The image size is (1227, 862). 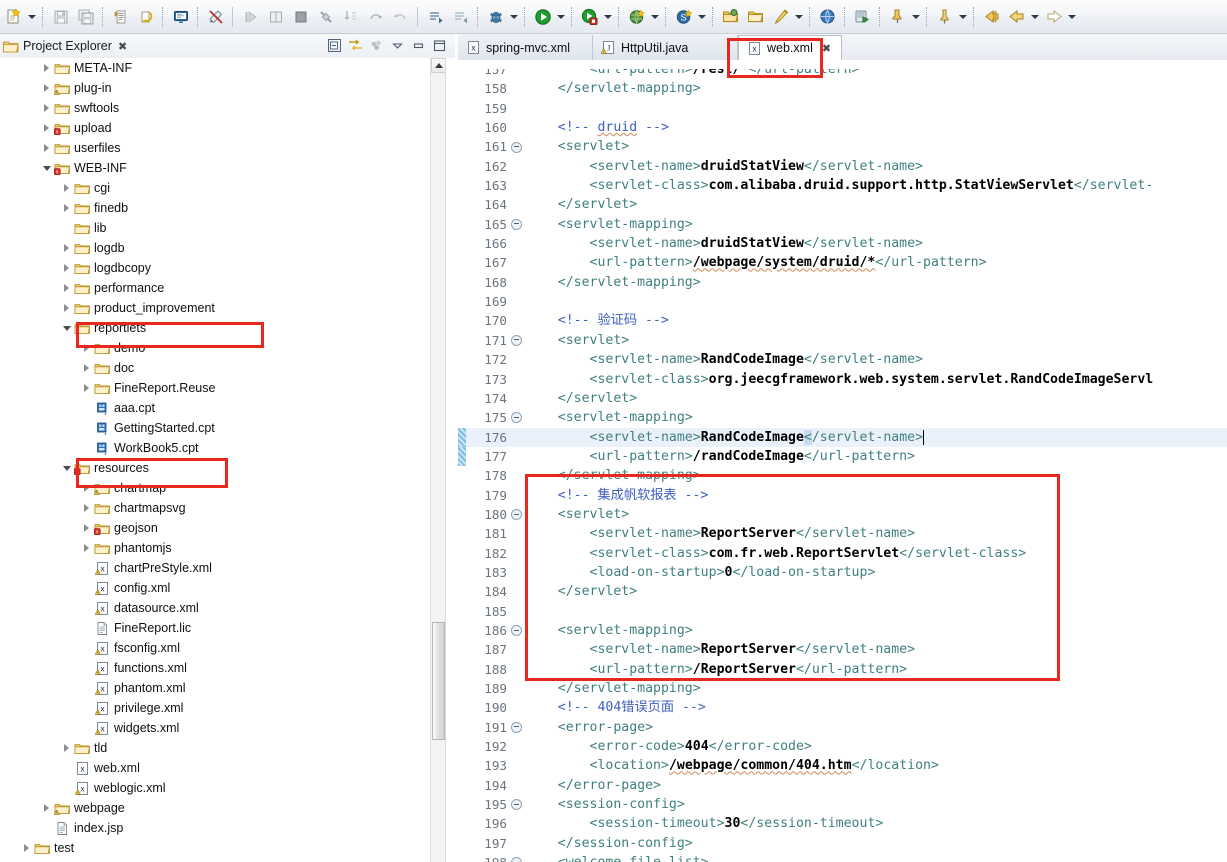 What do you see at coordinates (438, 681) in the screenshot?
I see `scrollbar-thumb` at bounding box center [438, 681].